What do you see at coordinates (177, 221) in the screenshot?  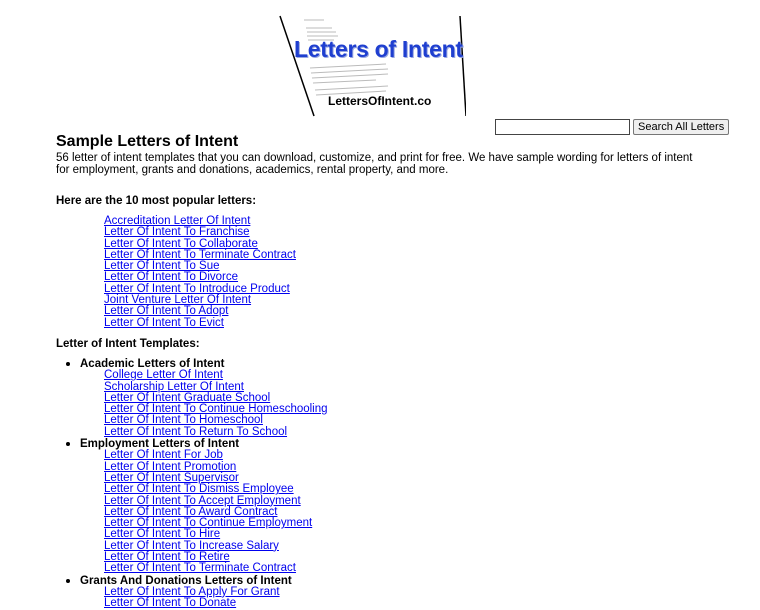 I see `popular-letter-link: Accreditation Letter Of Intent` at bounding box center [177, 221].